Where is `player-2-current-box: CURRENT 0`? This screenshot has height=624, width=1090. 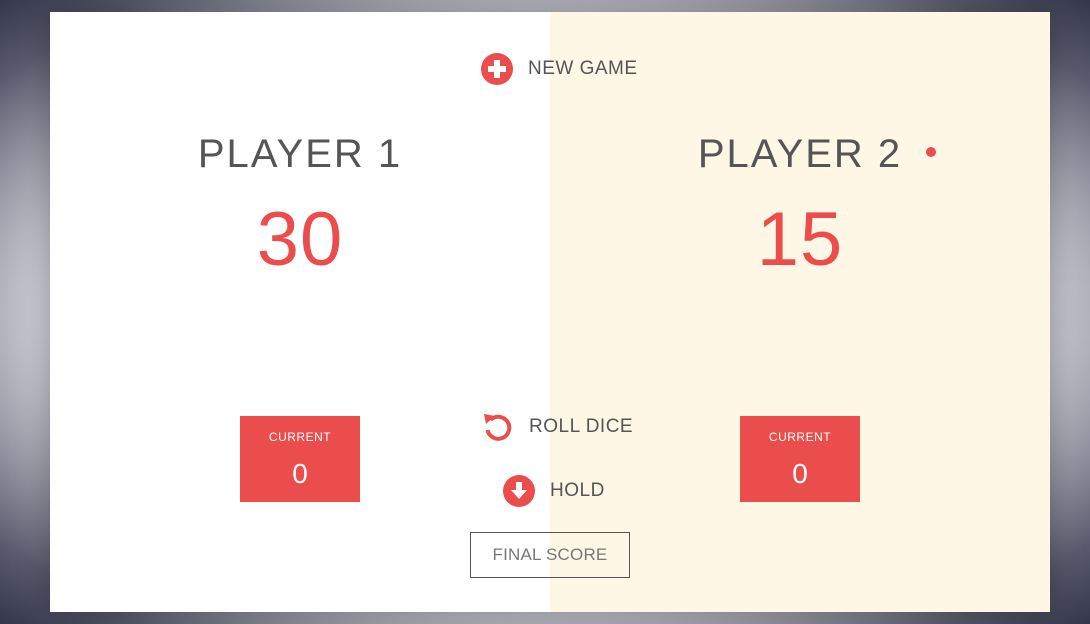 player-2-current-box: CURRENT 0 is located at coordinates (800, 459).